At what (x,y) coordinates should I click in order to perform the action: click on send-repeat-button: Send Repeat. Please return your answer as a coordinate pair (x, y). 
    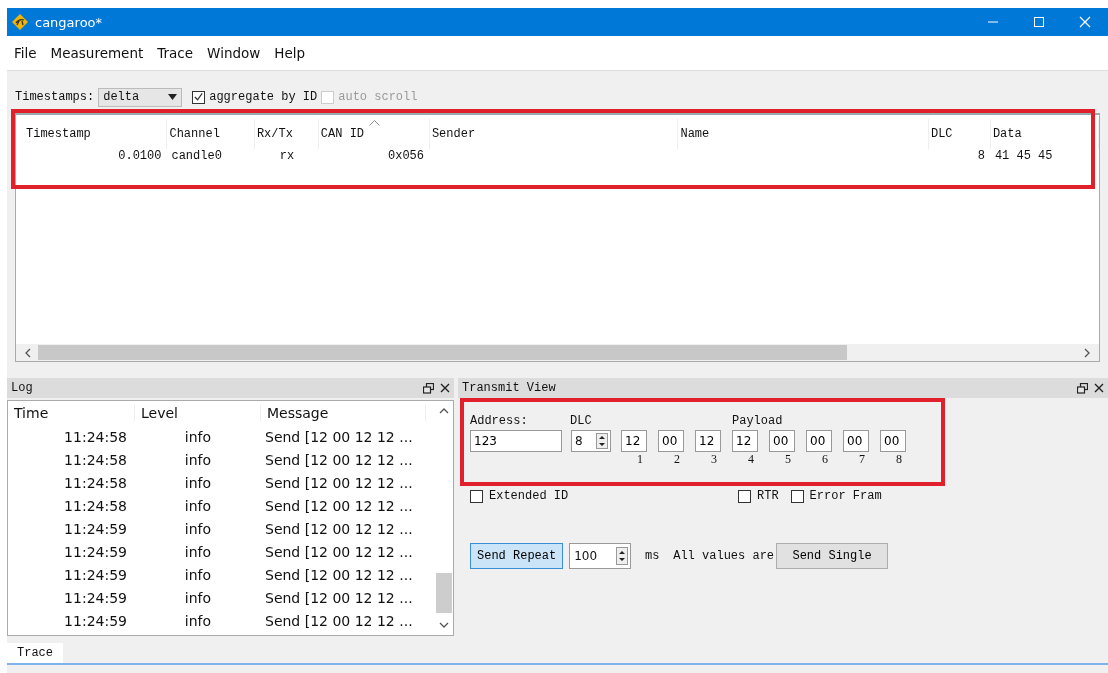
    Looking at the image, I should click on (517, 556).